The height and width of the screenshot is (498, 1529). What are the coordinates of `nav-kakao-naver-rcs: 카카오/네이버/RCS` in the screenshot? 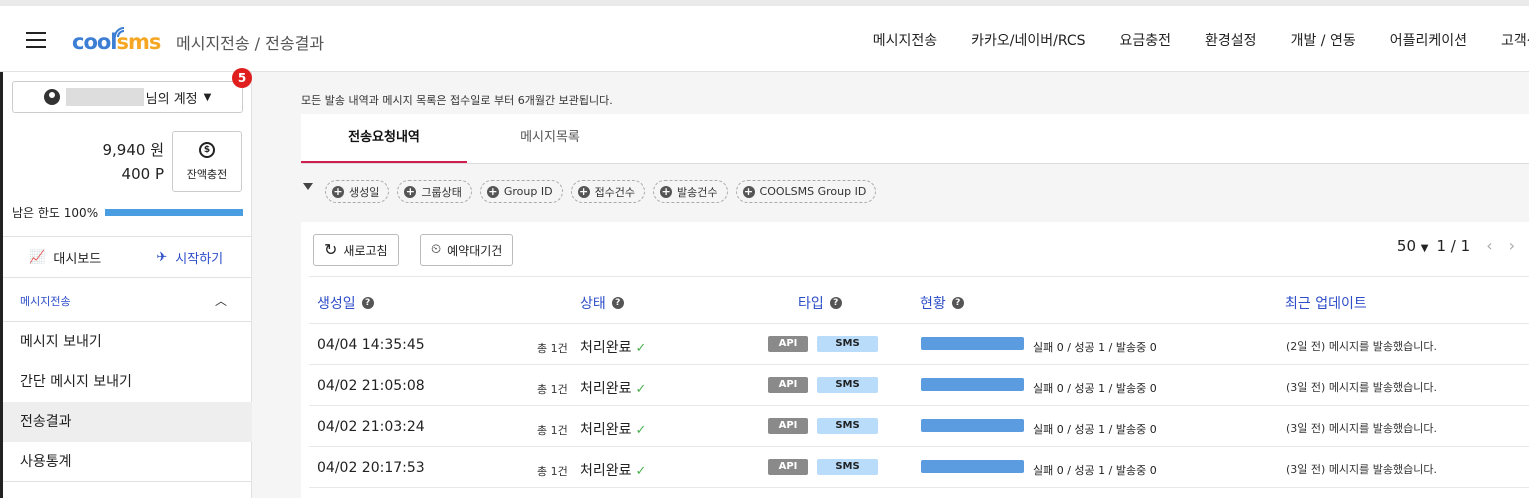 It's located at (1028, 40).